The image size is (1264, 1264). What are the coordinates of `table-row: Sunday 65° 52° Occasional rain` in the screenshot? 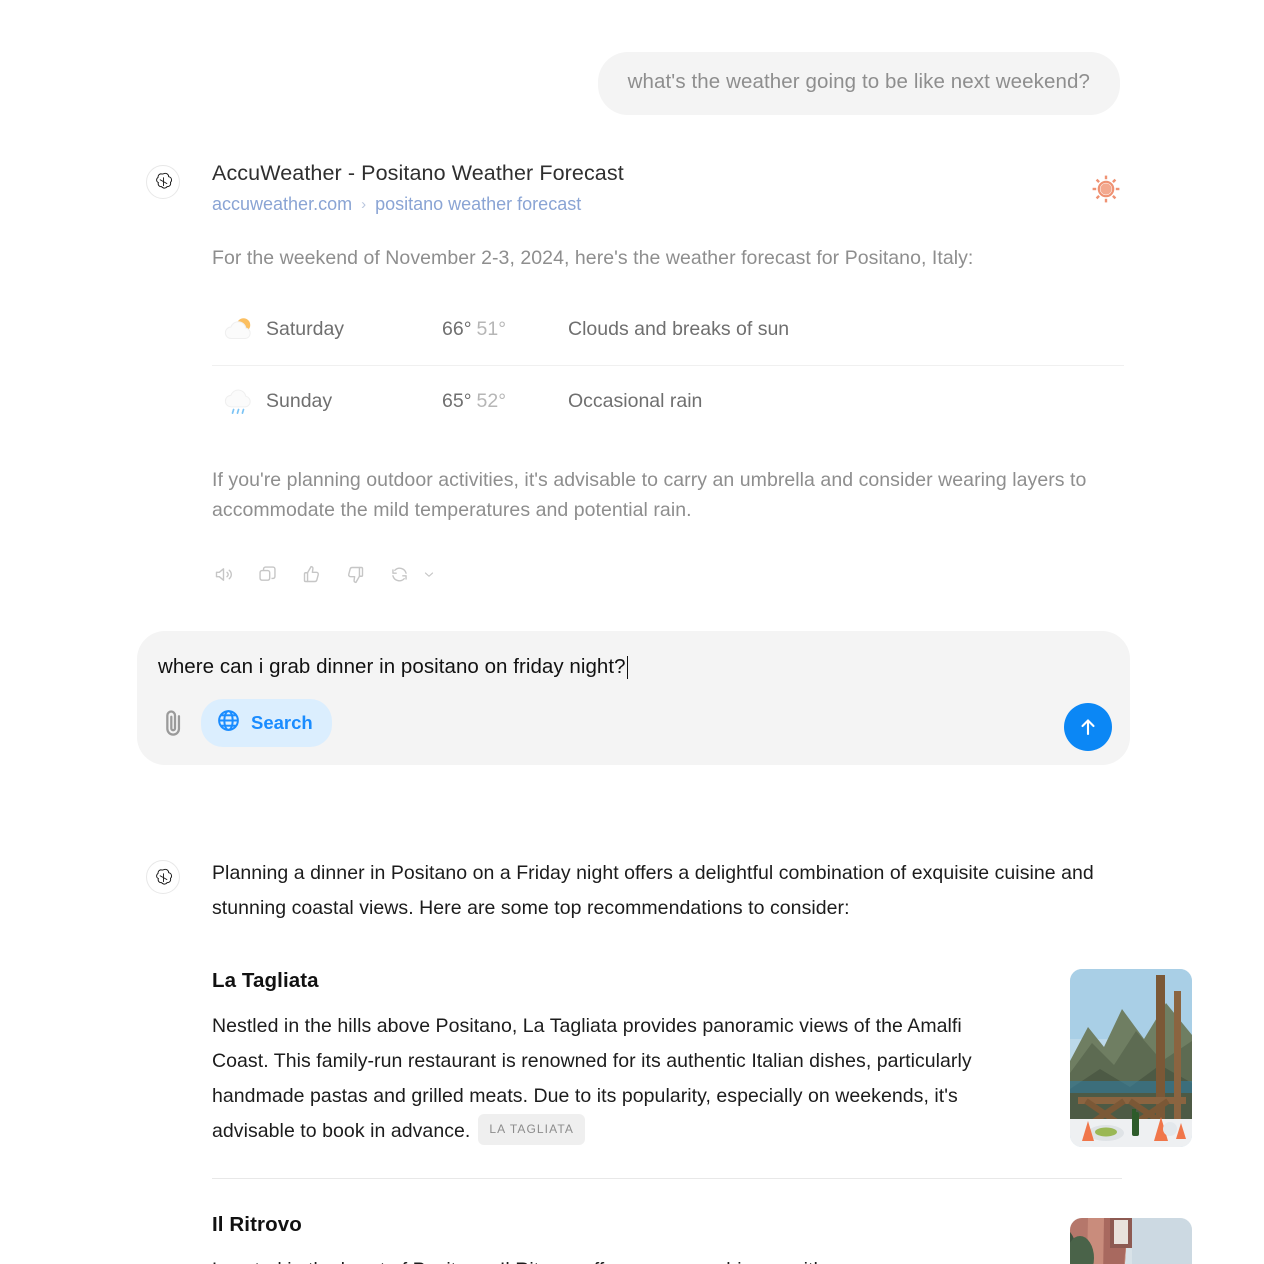 It's located at (668, 401).